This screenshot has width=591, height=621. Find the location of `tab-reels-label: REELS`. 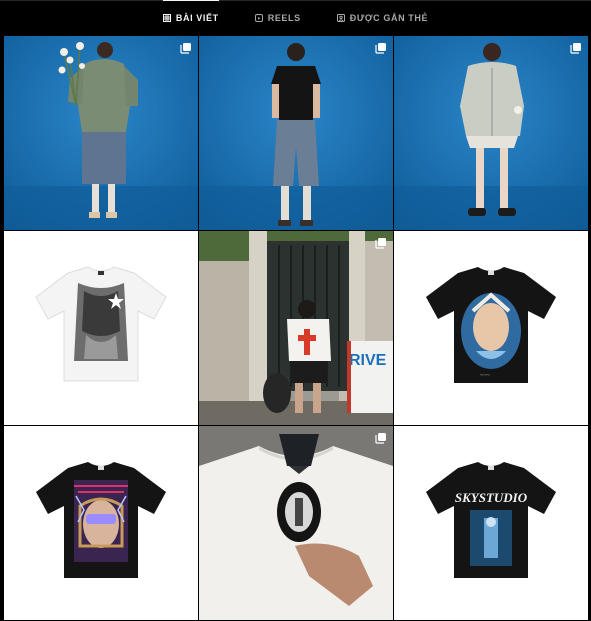

tab-reels-label: REELS is located at coordinates (284, 18).